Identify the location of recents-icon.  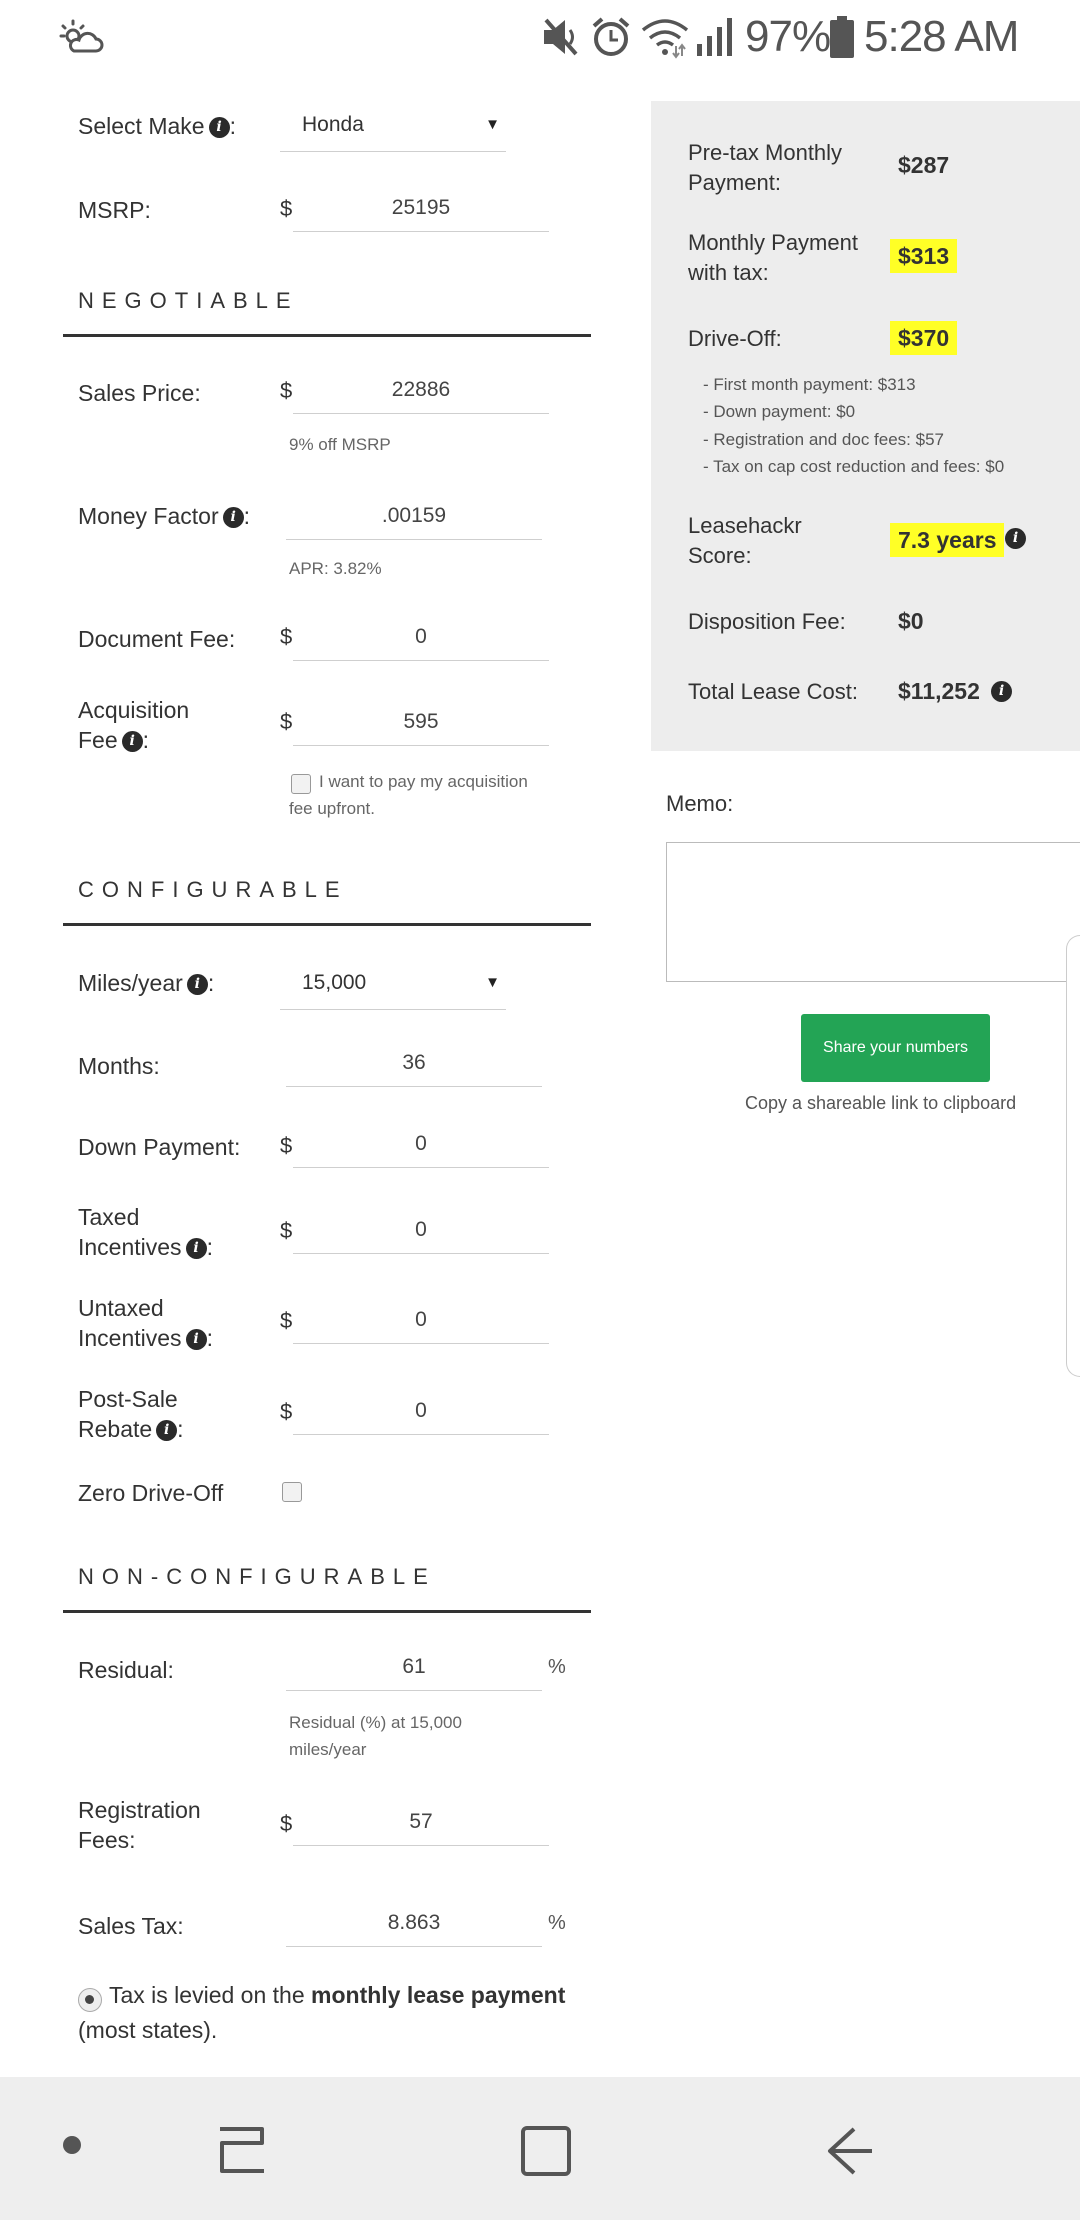
(242, 2150).